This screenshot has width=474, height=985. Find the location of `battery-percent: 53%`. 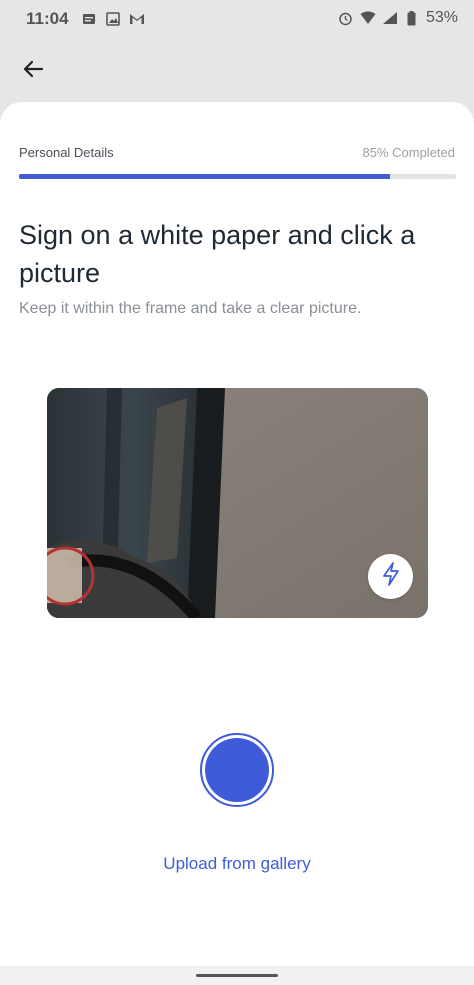

battery-percent: 53% is located at coordinates (441, 17).